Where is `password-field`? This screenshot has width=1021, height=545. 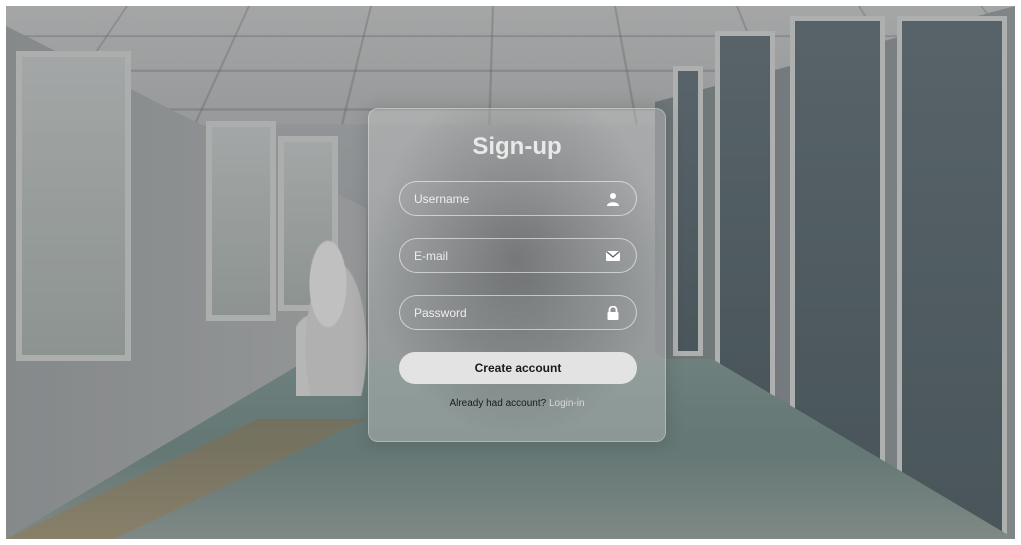 password-field is located at coordinates (518, 312).